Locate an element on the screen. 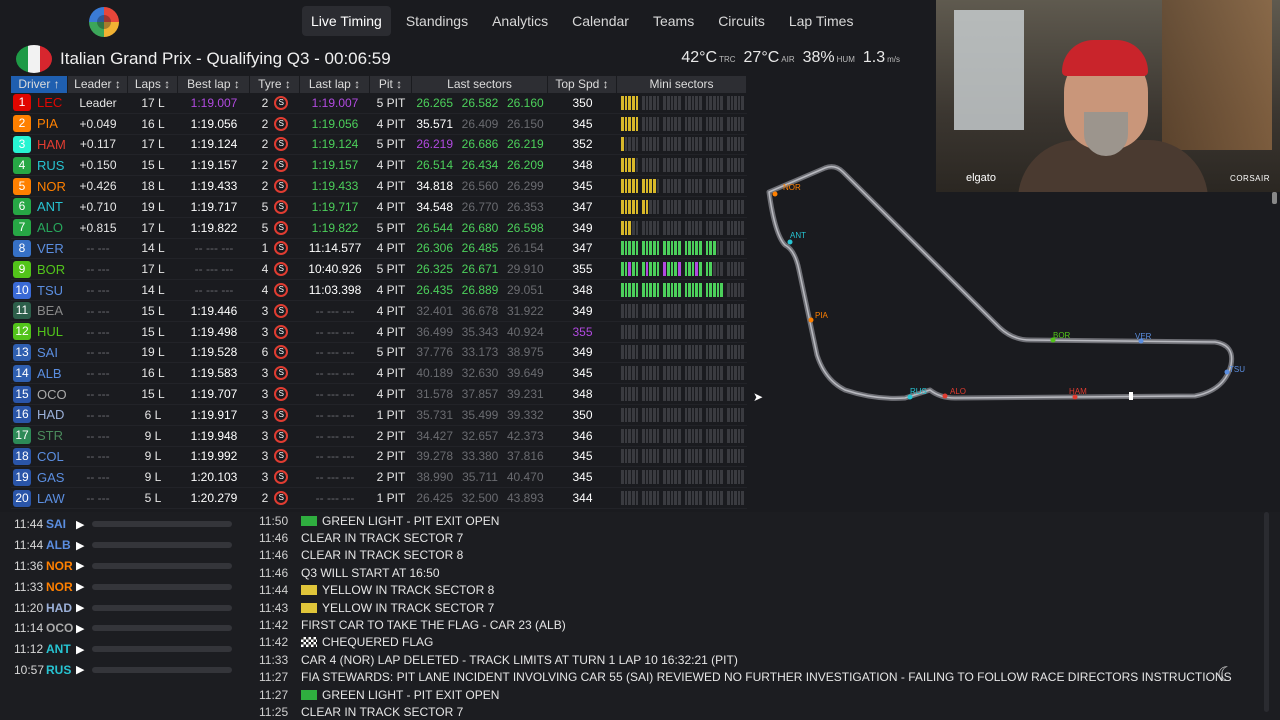 The image size is (1280, 720). column-header-0: Driver ↑ is located at coordinates (39, 84).